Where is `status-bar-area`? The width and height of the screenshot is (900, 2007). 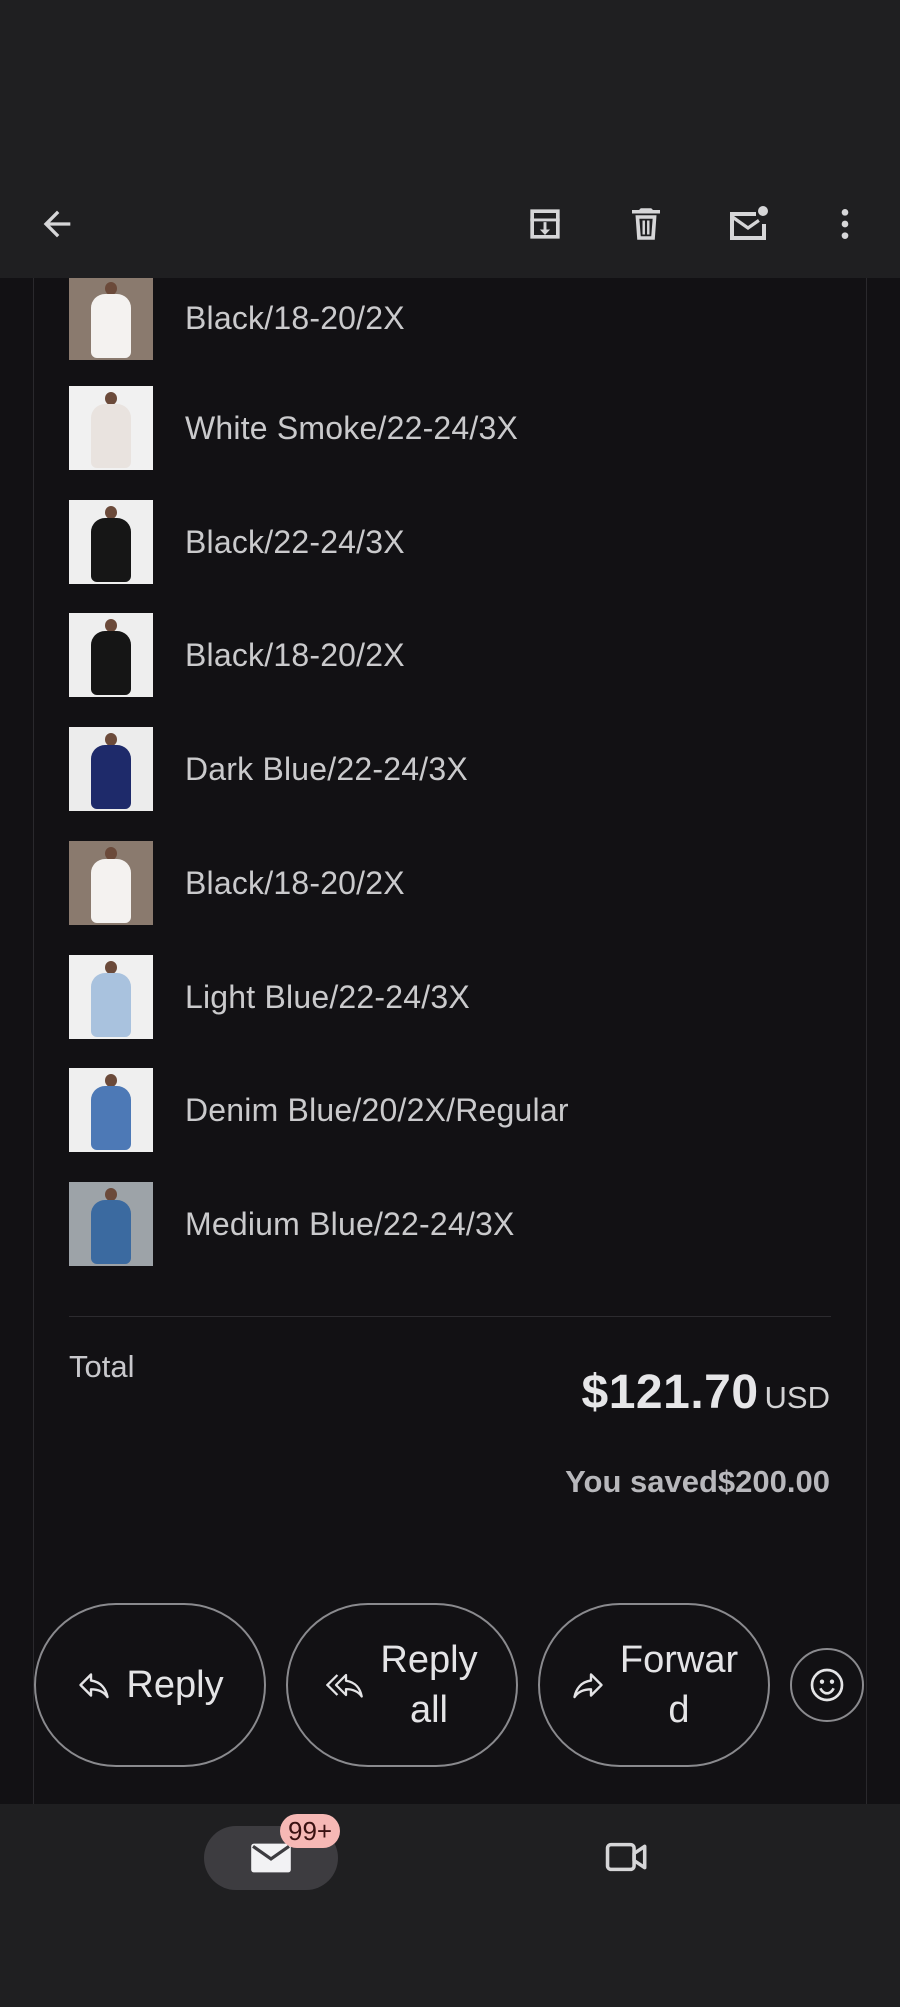
status-bar-area is located at coordinates (450, 85).